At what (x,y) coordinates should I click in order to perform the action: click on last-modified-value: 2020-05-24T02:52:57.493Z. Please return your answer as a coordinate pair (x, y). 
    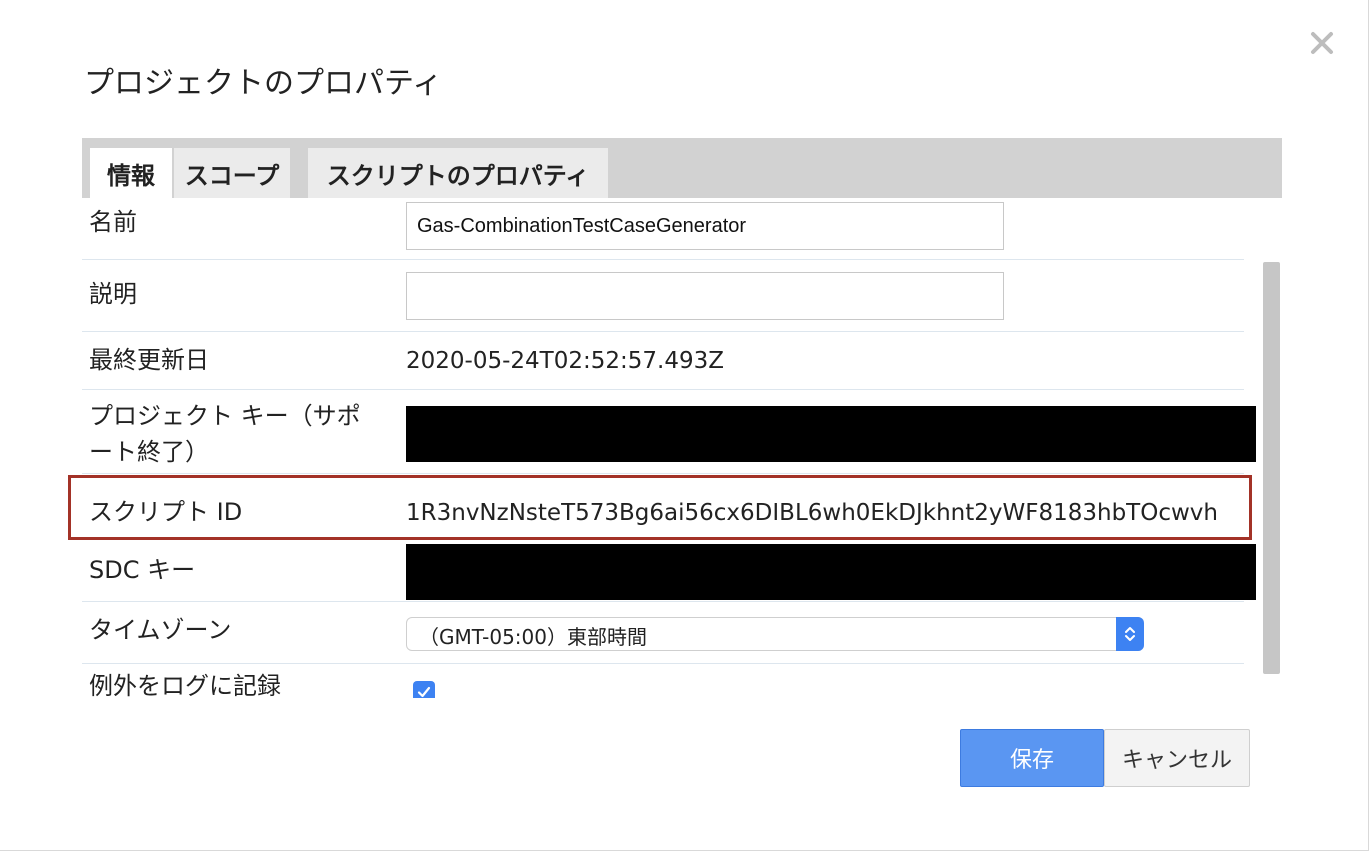
    Looking at the image, I should click on (565, 361).